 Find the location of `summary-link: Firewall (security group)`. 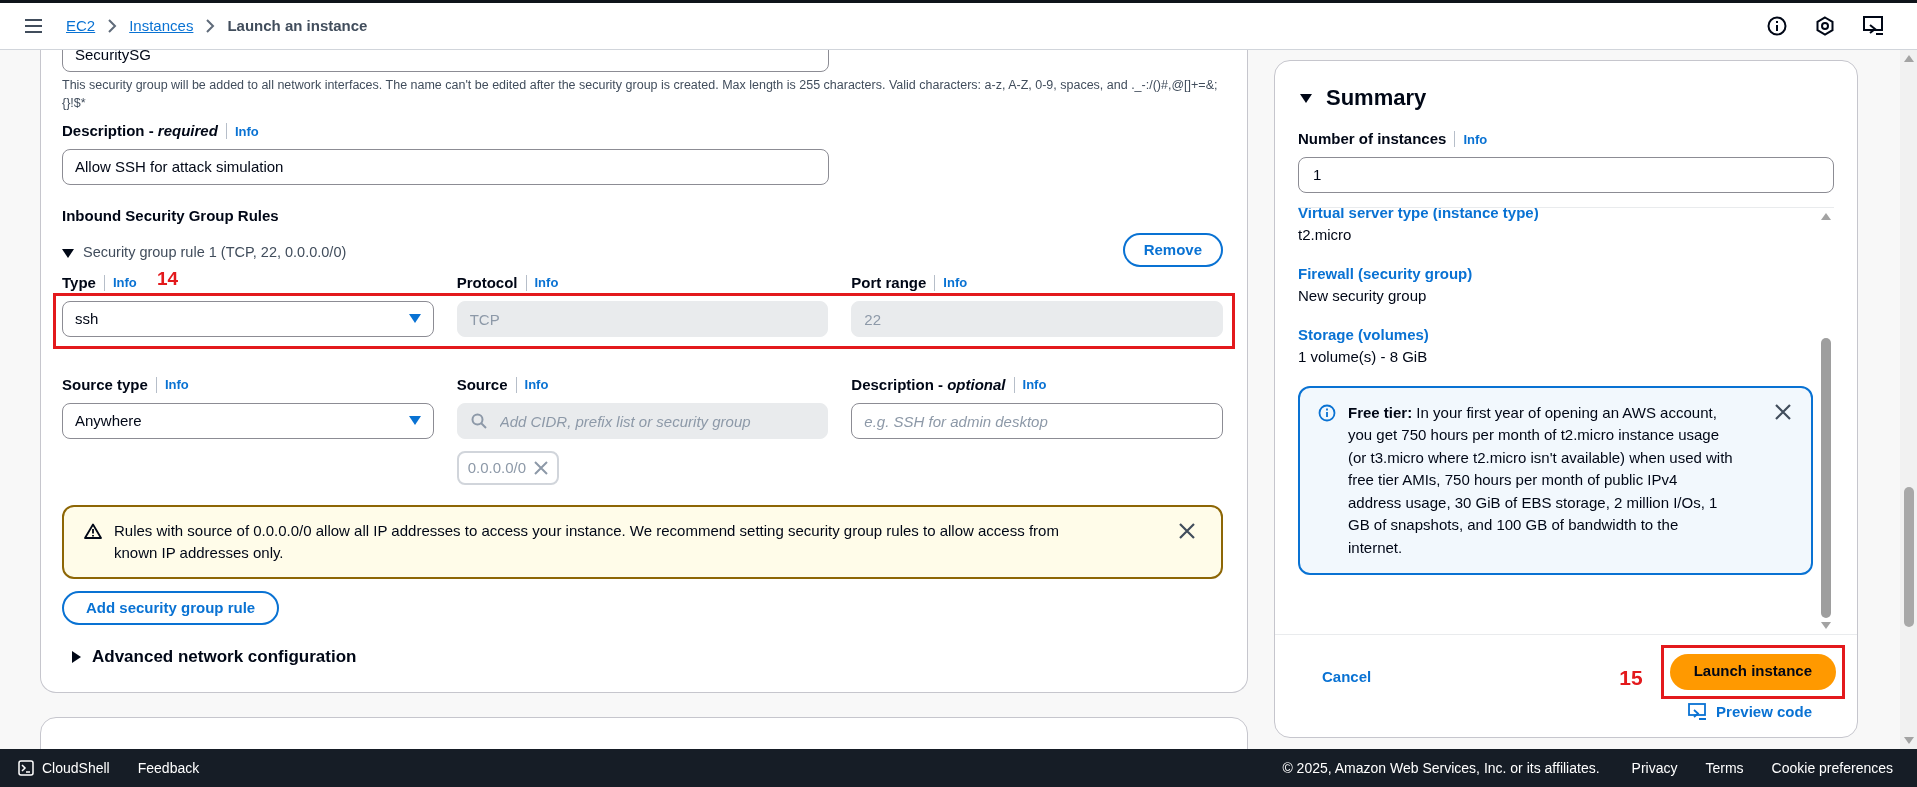

summary-link: Firewall (security group) is located at coordinates (1555, 273).